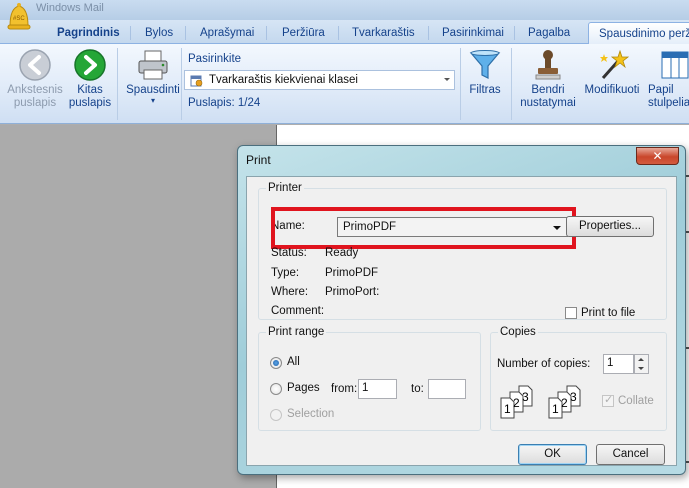 This screenshot has width=689, height=488. Describe the element at coordinates (90, 96) in the screenshot. I see `next-page-label: Kitas puslapis` at that location.